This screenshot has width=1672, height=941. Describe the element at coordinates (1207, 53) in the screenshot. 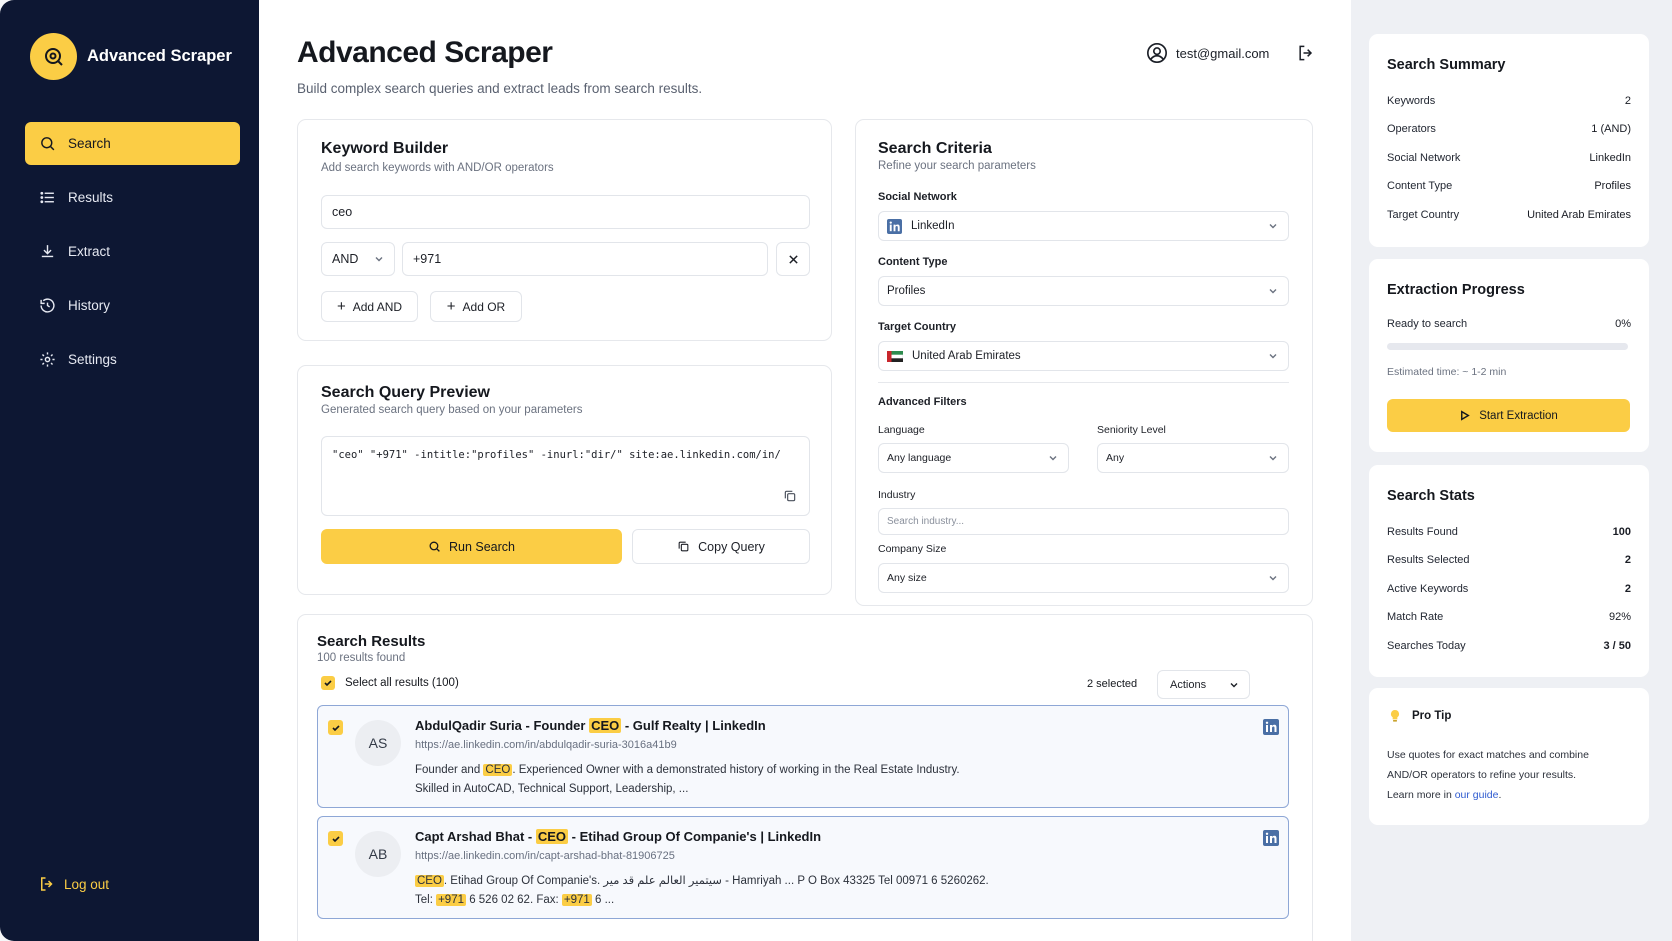

I see `user-menu: test@gmail.com` at that location.